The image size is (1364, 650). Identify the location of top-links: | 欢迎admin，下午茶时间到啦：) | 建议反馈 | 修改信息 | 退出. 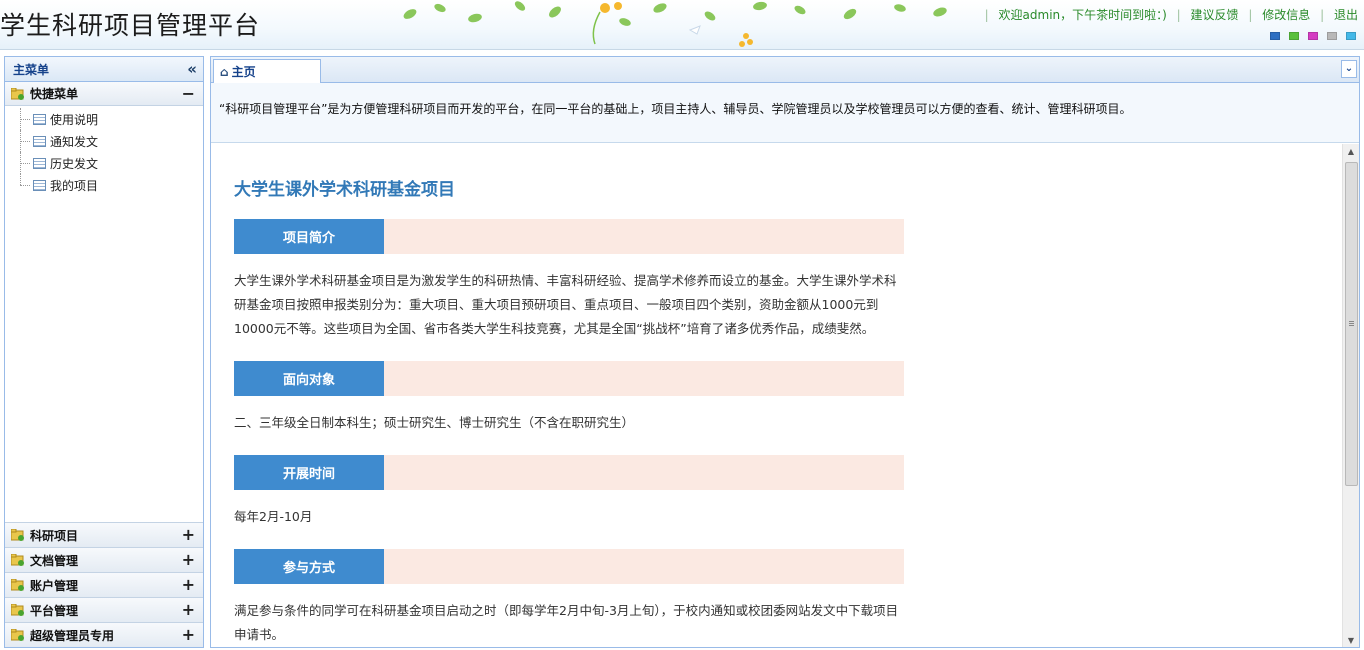
(1168, 14).